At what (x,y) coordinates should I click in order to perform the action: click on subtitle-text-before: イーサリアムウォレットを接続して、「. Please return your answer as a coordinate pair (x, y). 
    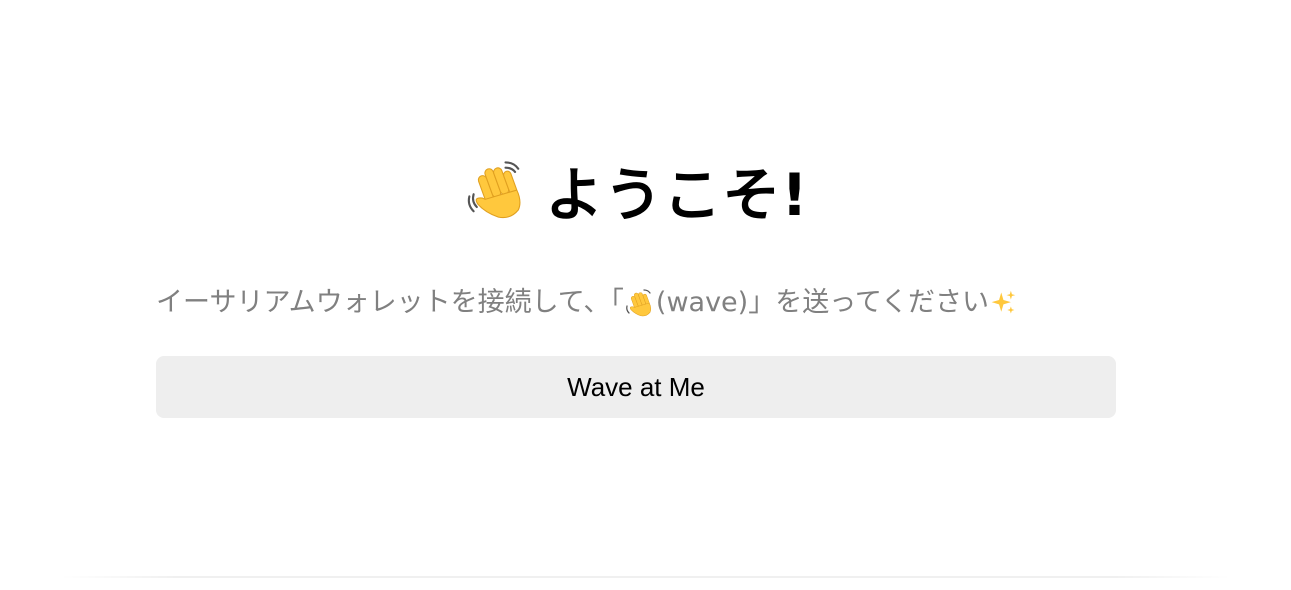
    Looking at the image, I should click on (390, 302).